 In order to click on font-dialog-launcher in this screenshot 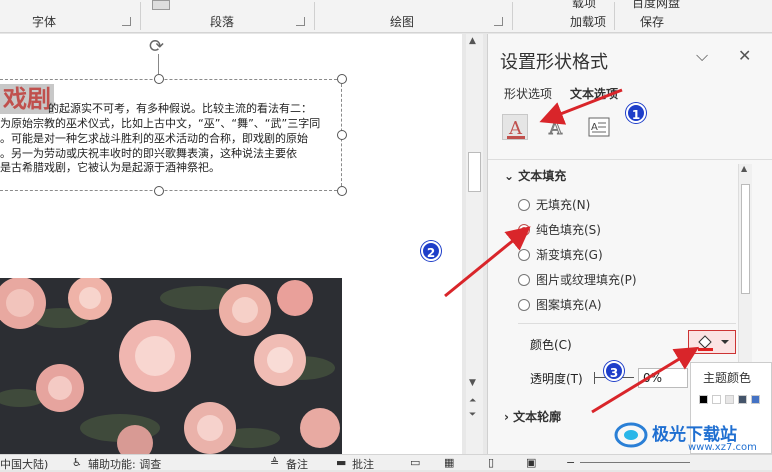, I will do `click(126, 21)`.